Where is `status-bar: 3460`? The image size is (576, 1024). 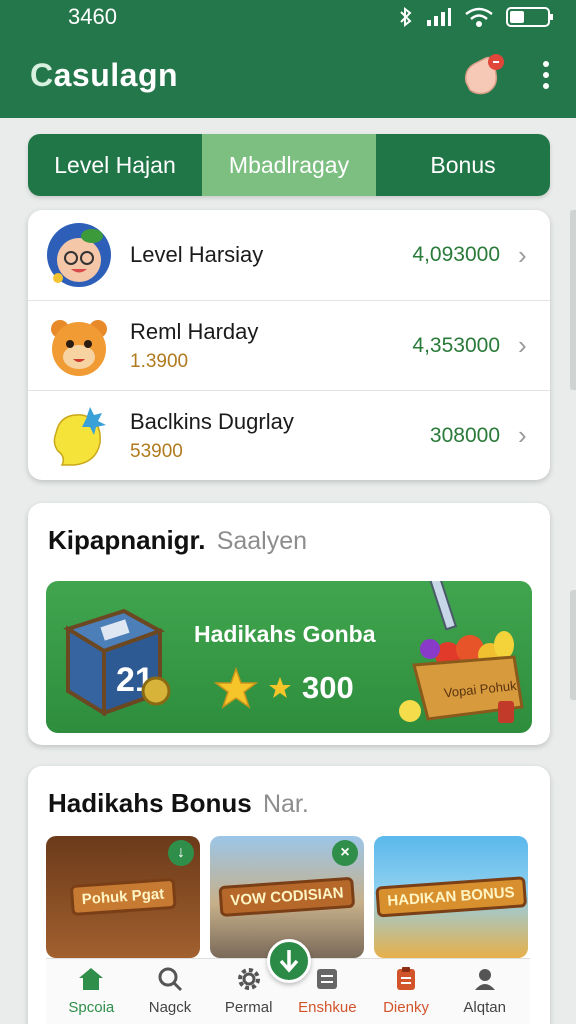 status-bar: 3460 is located at coordinates (288, 17).